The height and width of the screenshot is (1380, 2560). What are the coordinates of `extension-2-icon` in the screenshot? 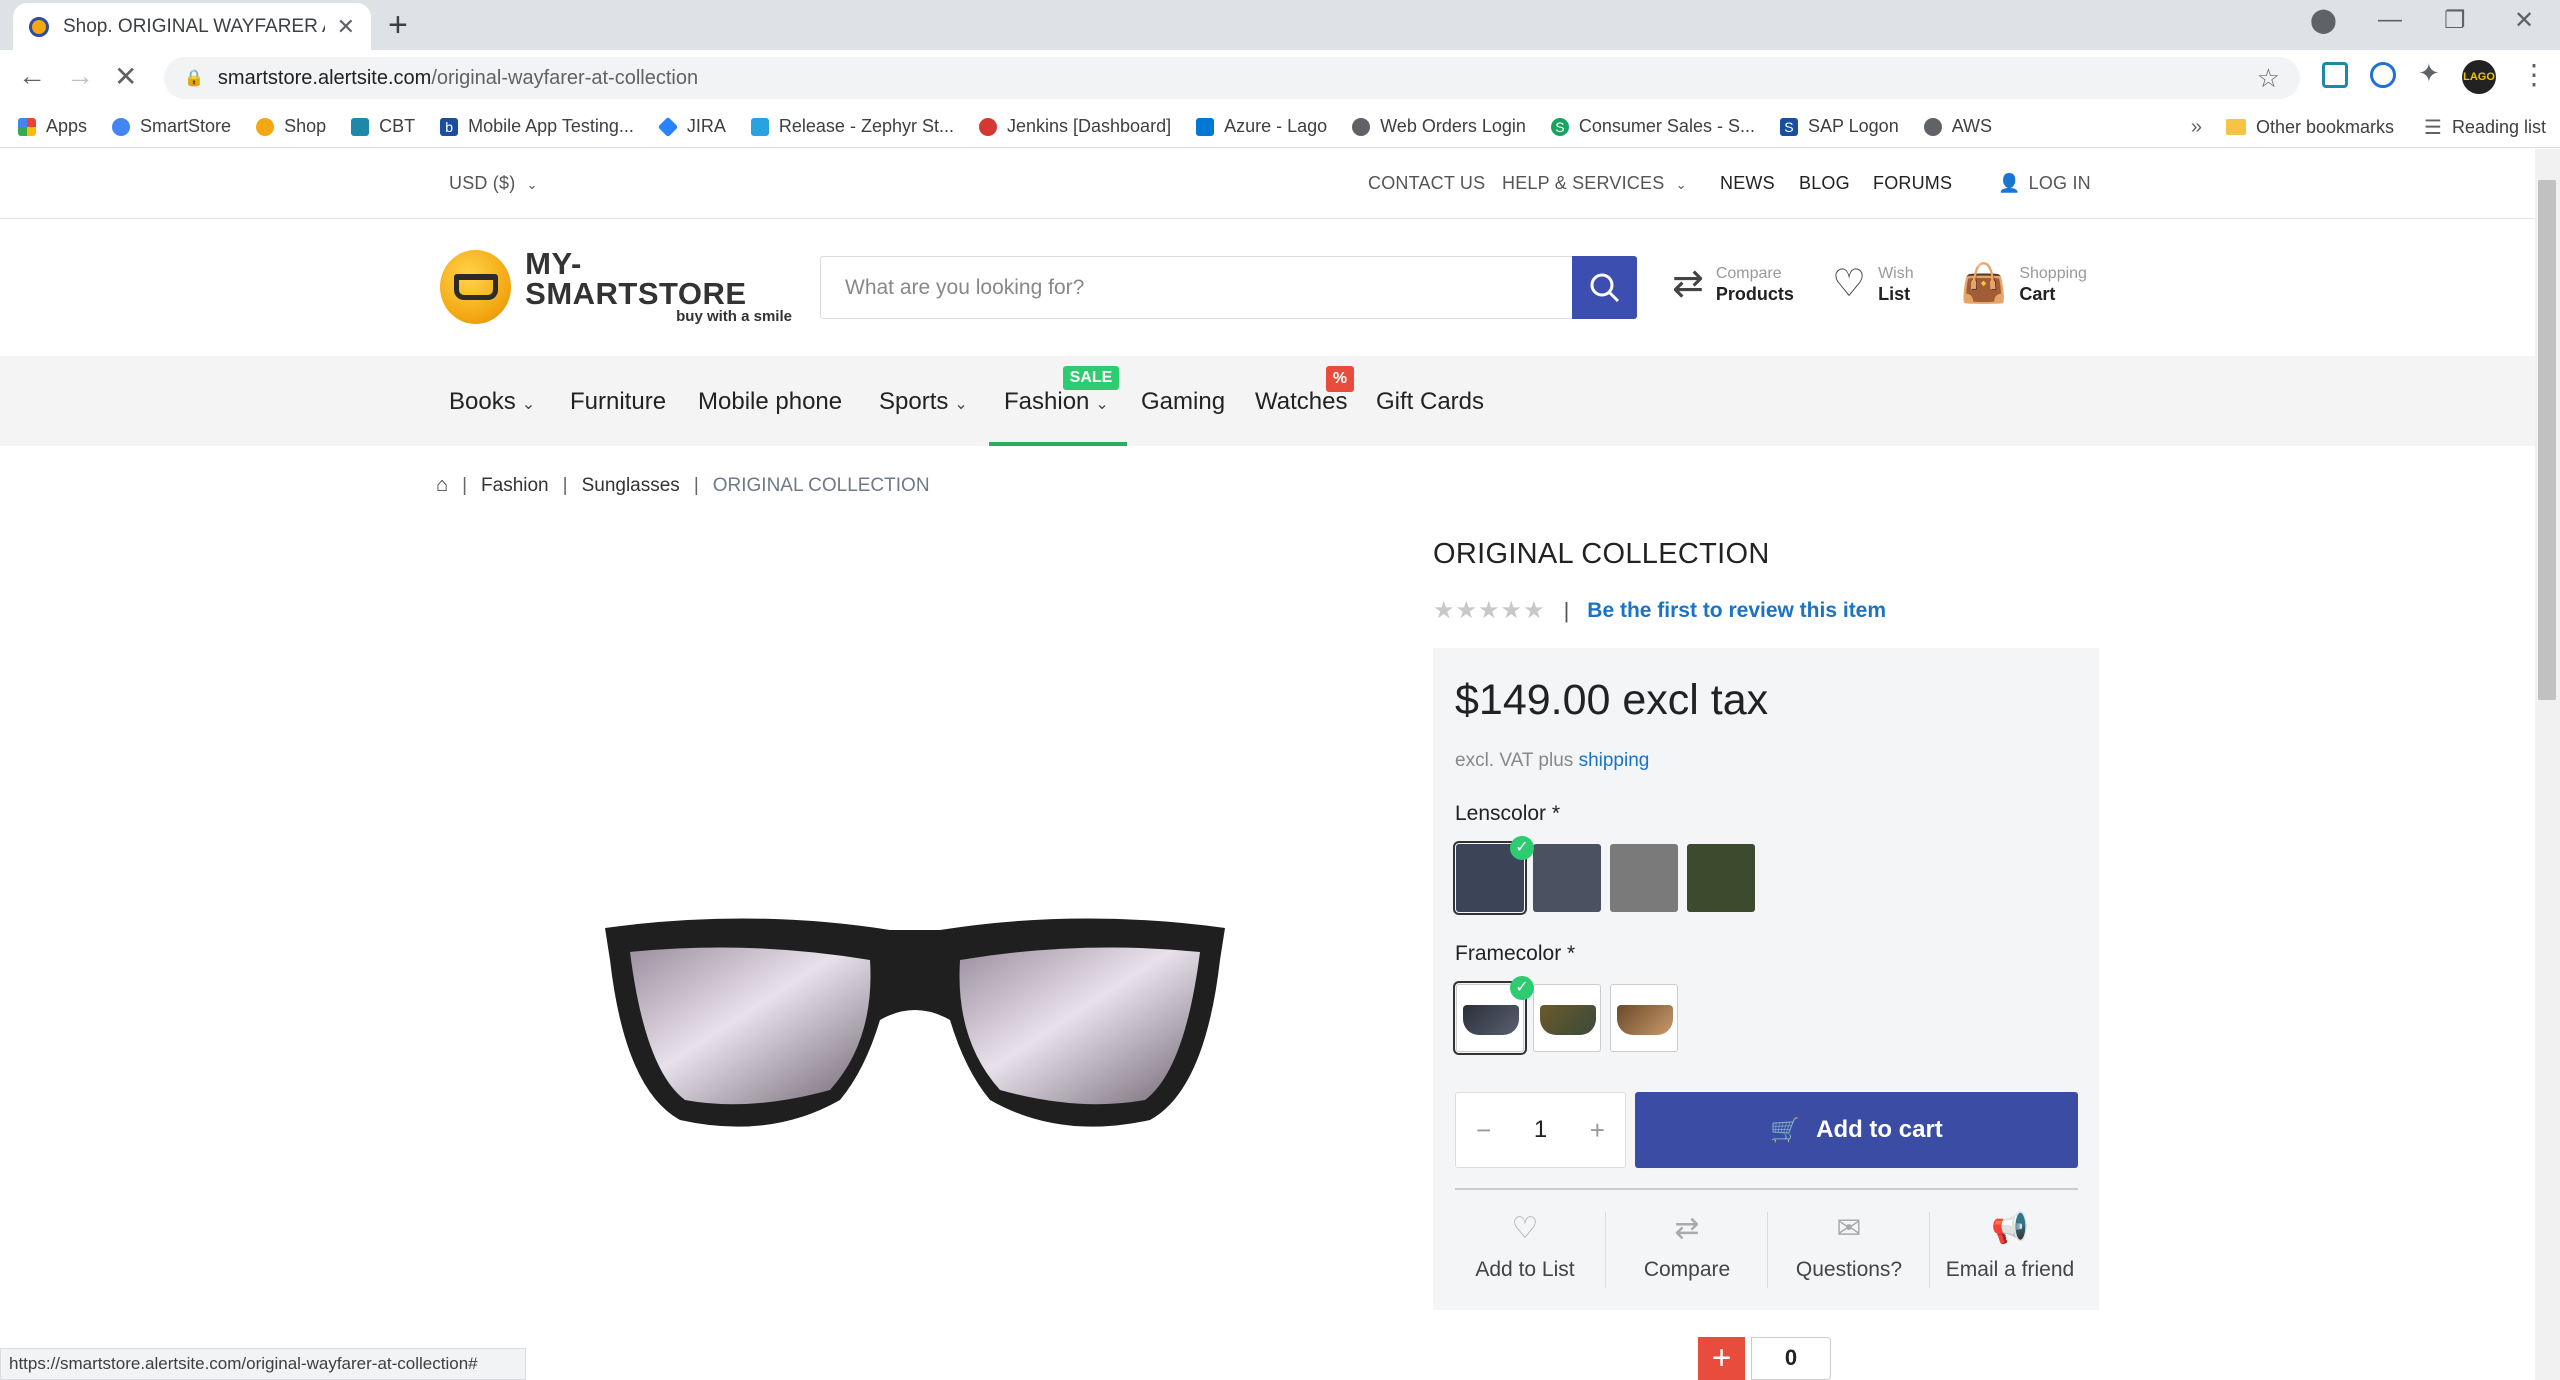 It's located at (2383, 75).